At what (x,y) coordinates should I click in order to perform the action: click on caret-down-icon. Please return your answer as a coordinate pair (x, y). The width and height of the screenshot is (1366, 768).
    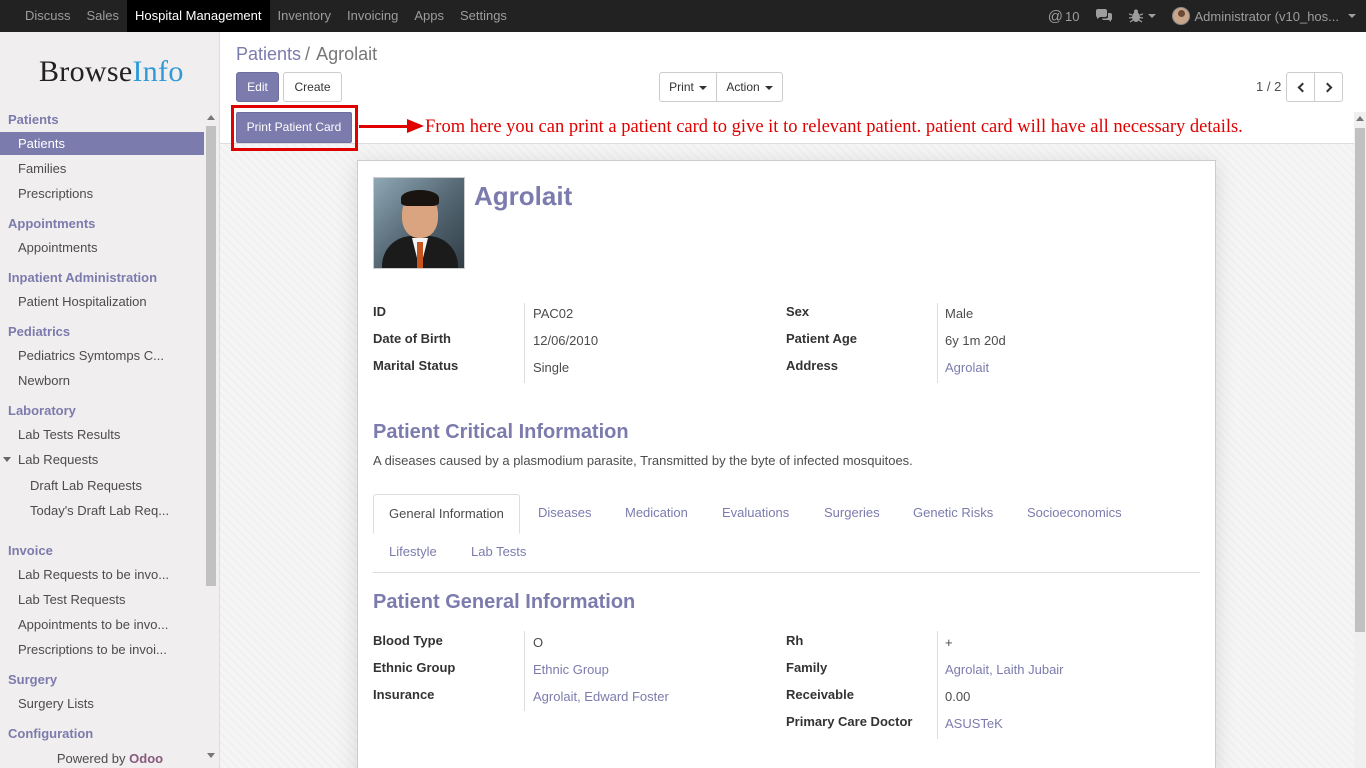
    Looking at the image, I should click on (7, 459).